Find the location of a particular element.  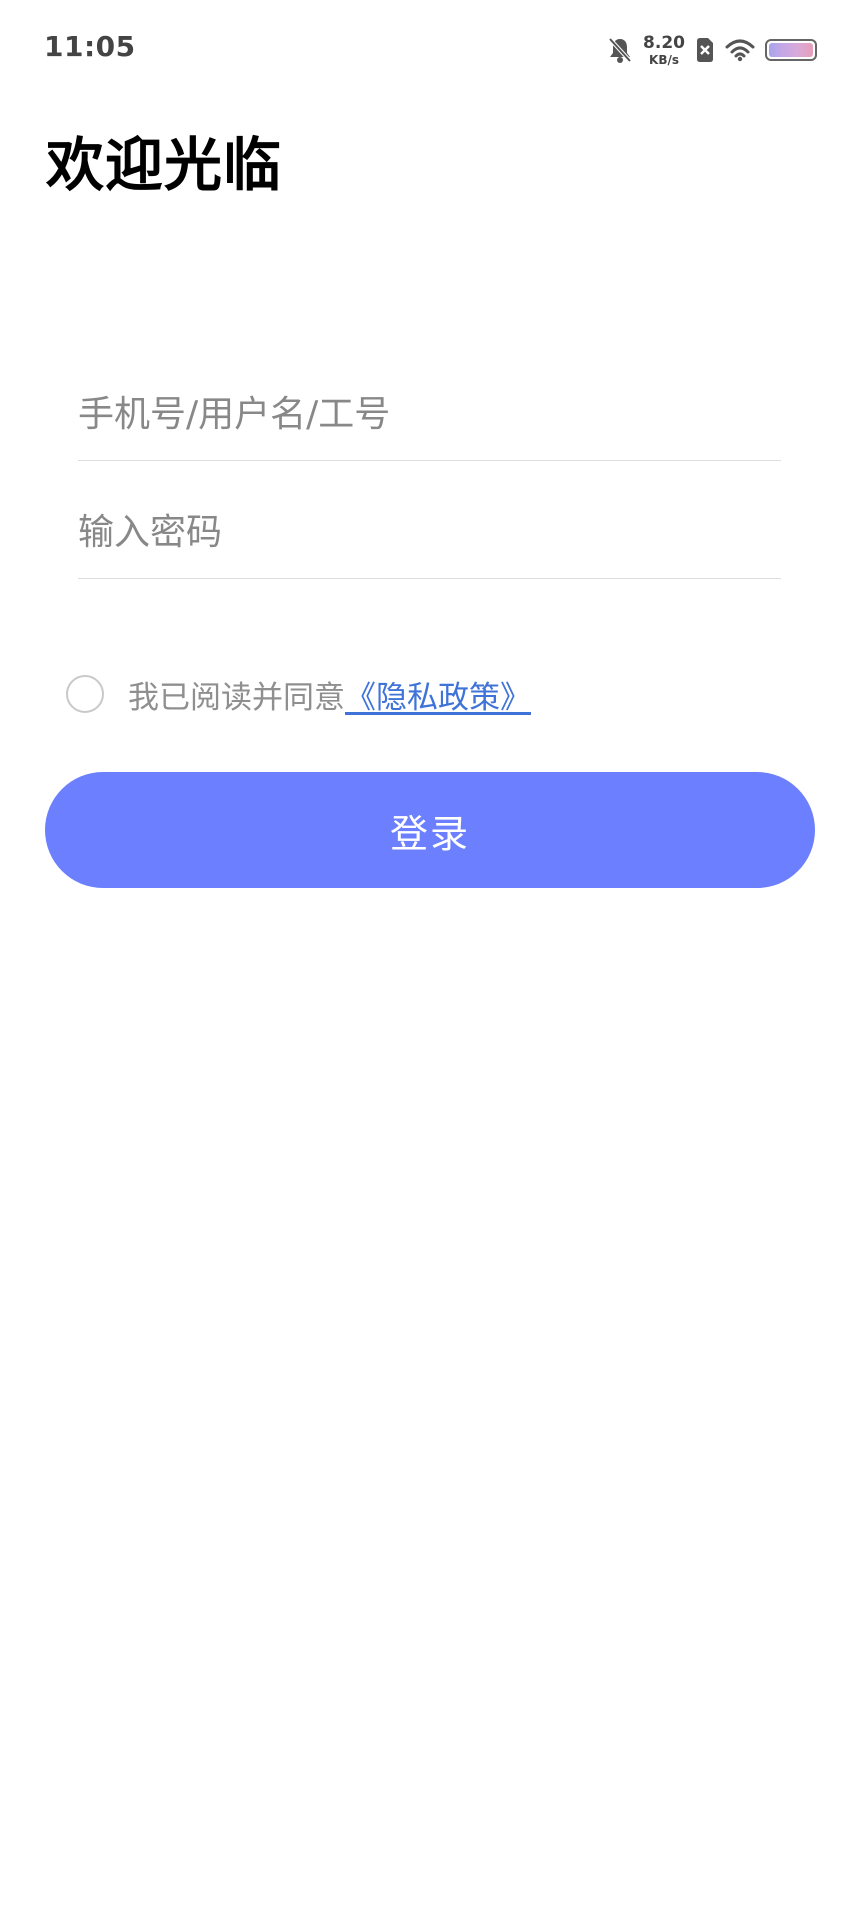

password-input is located at coordinates (429, 532).